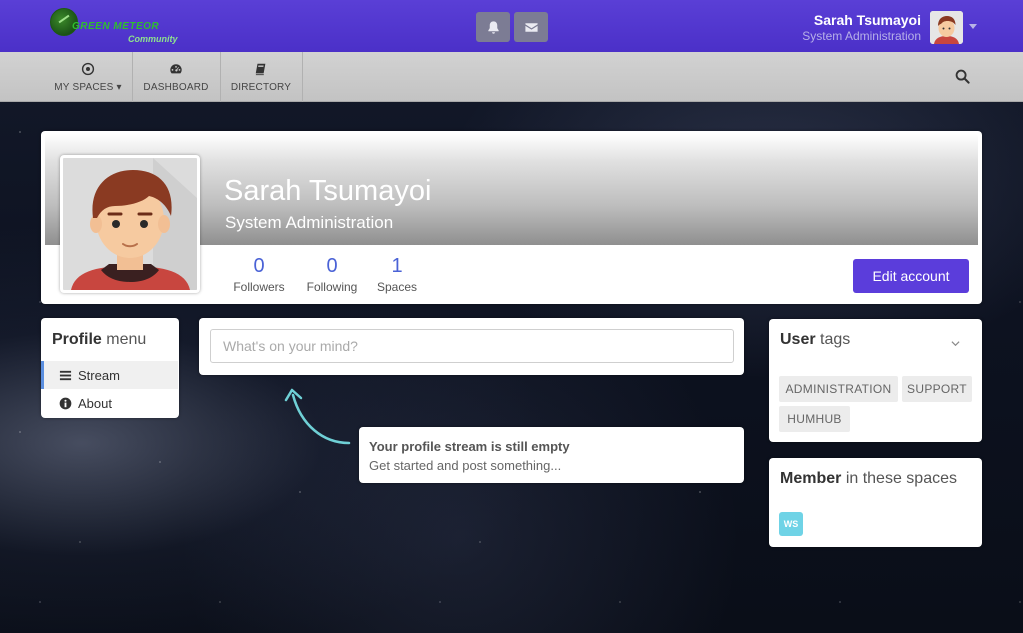 The height and width of the screenshot is (633, 1023). I want to click on menu-item-stream-label: Stream, so click(99, 375).